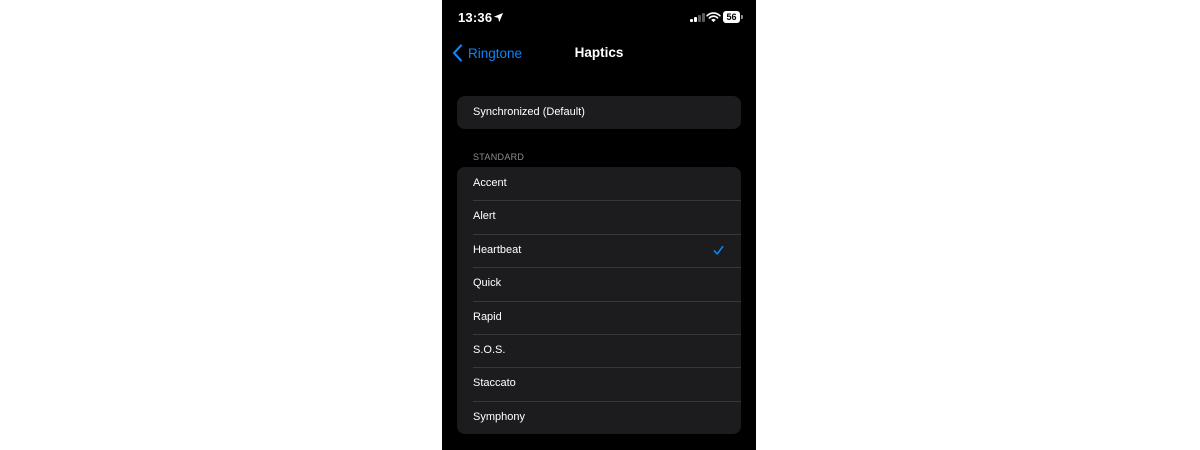 The height and width of the screenshot is (450, 1200). Describe the element at coordinates (742, 17) in the screenshot. I see `battery-tip` at that location.